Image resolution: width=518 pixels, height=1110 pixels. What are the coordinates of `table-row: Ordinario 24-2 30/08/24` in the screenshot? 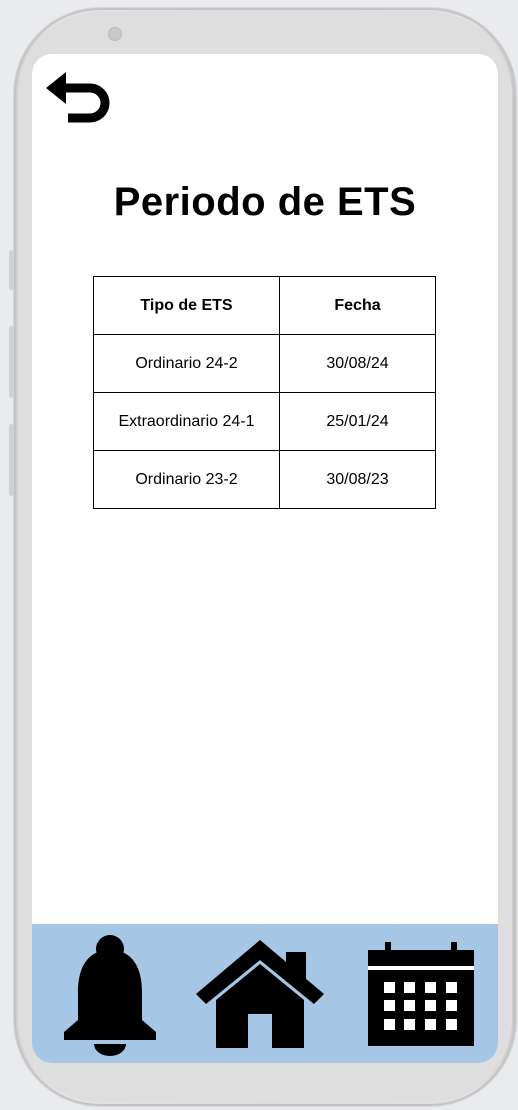 It's located at (264, 363).